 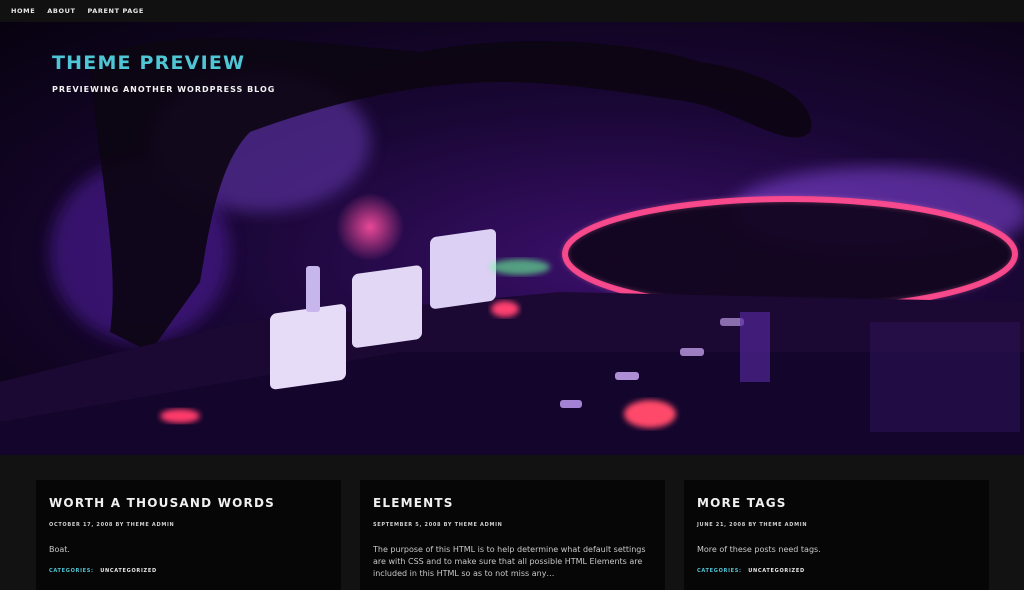 I want to click on post-meta: SEPTEMBER 5, 2008 BY THEME ADMIN, so click(x=438, y=525).